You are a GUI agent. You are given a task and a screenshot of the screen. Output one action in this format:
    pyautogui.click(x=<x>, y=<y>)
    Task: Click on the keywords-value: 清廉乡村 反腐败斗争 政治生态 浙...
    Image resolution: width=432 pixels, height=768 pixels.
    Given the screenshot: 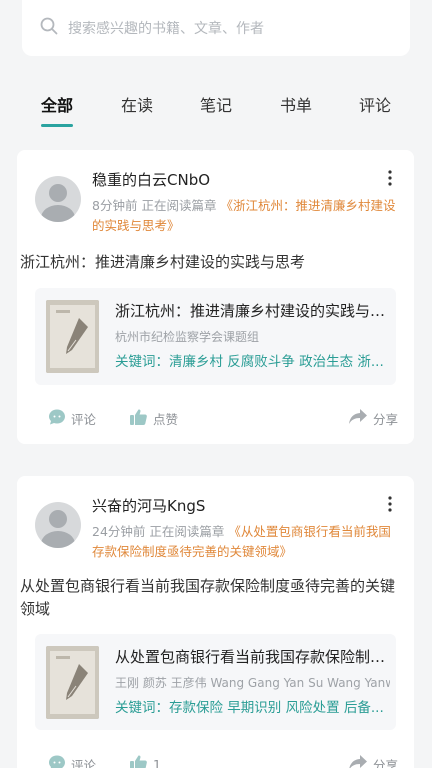 What is the action you would take?
    pyautogui.click(x=276, y=362)
    